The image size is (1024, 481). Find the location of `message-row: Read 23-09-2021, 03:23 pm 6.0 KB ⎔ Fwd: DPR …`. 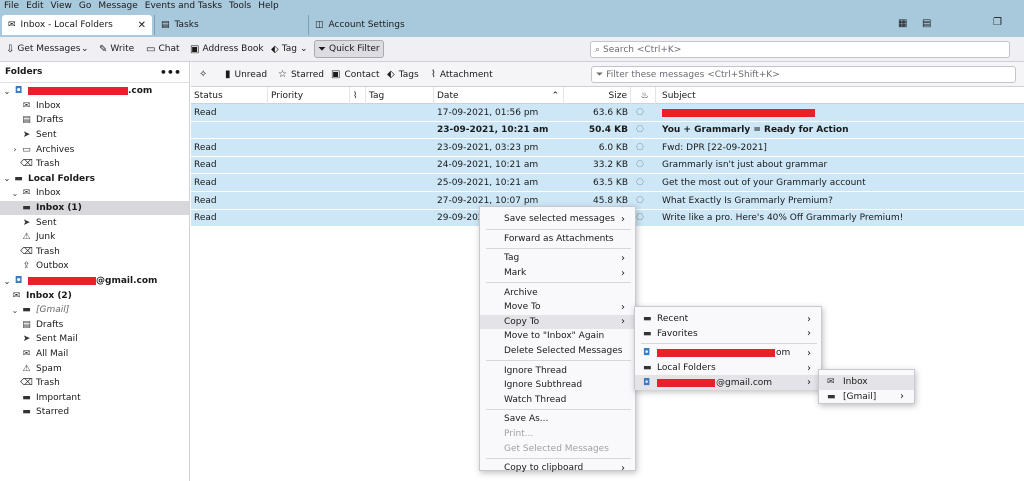

message-row: Read 23-09-2021, 03:23 pm 6.0 KB ⎔ Fwd: DPR … is located at coordinates (607, 148).